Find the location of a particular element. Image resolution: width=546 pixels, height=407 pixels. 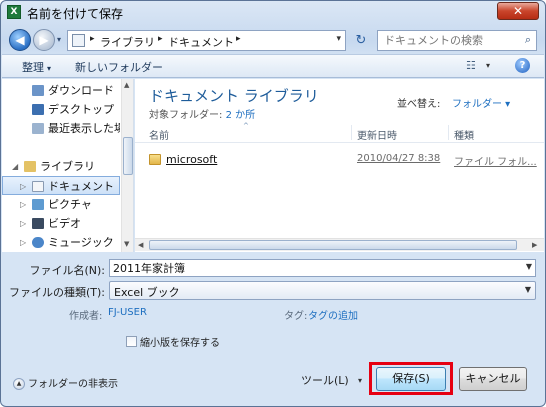

tools-dropdown-icon: ▾ is located at coordinates (360, 380).